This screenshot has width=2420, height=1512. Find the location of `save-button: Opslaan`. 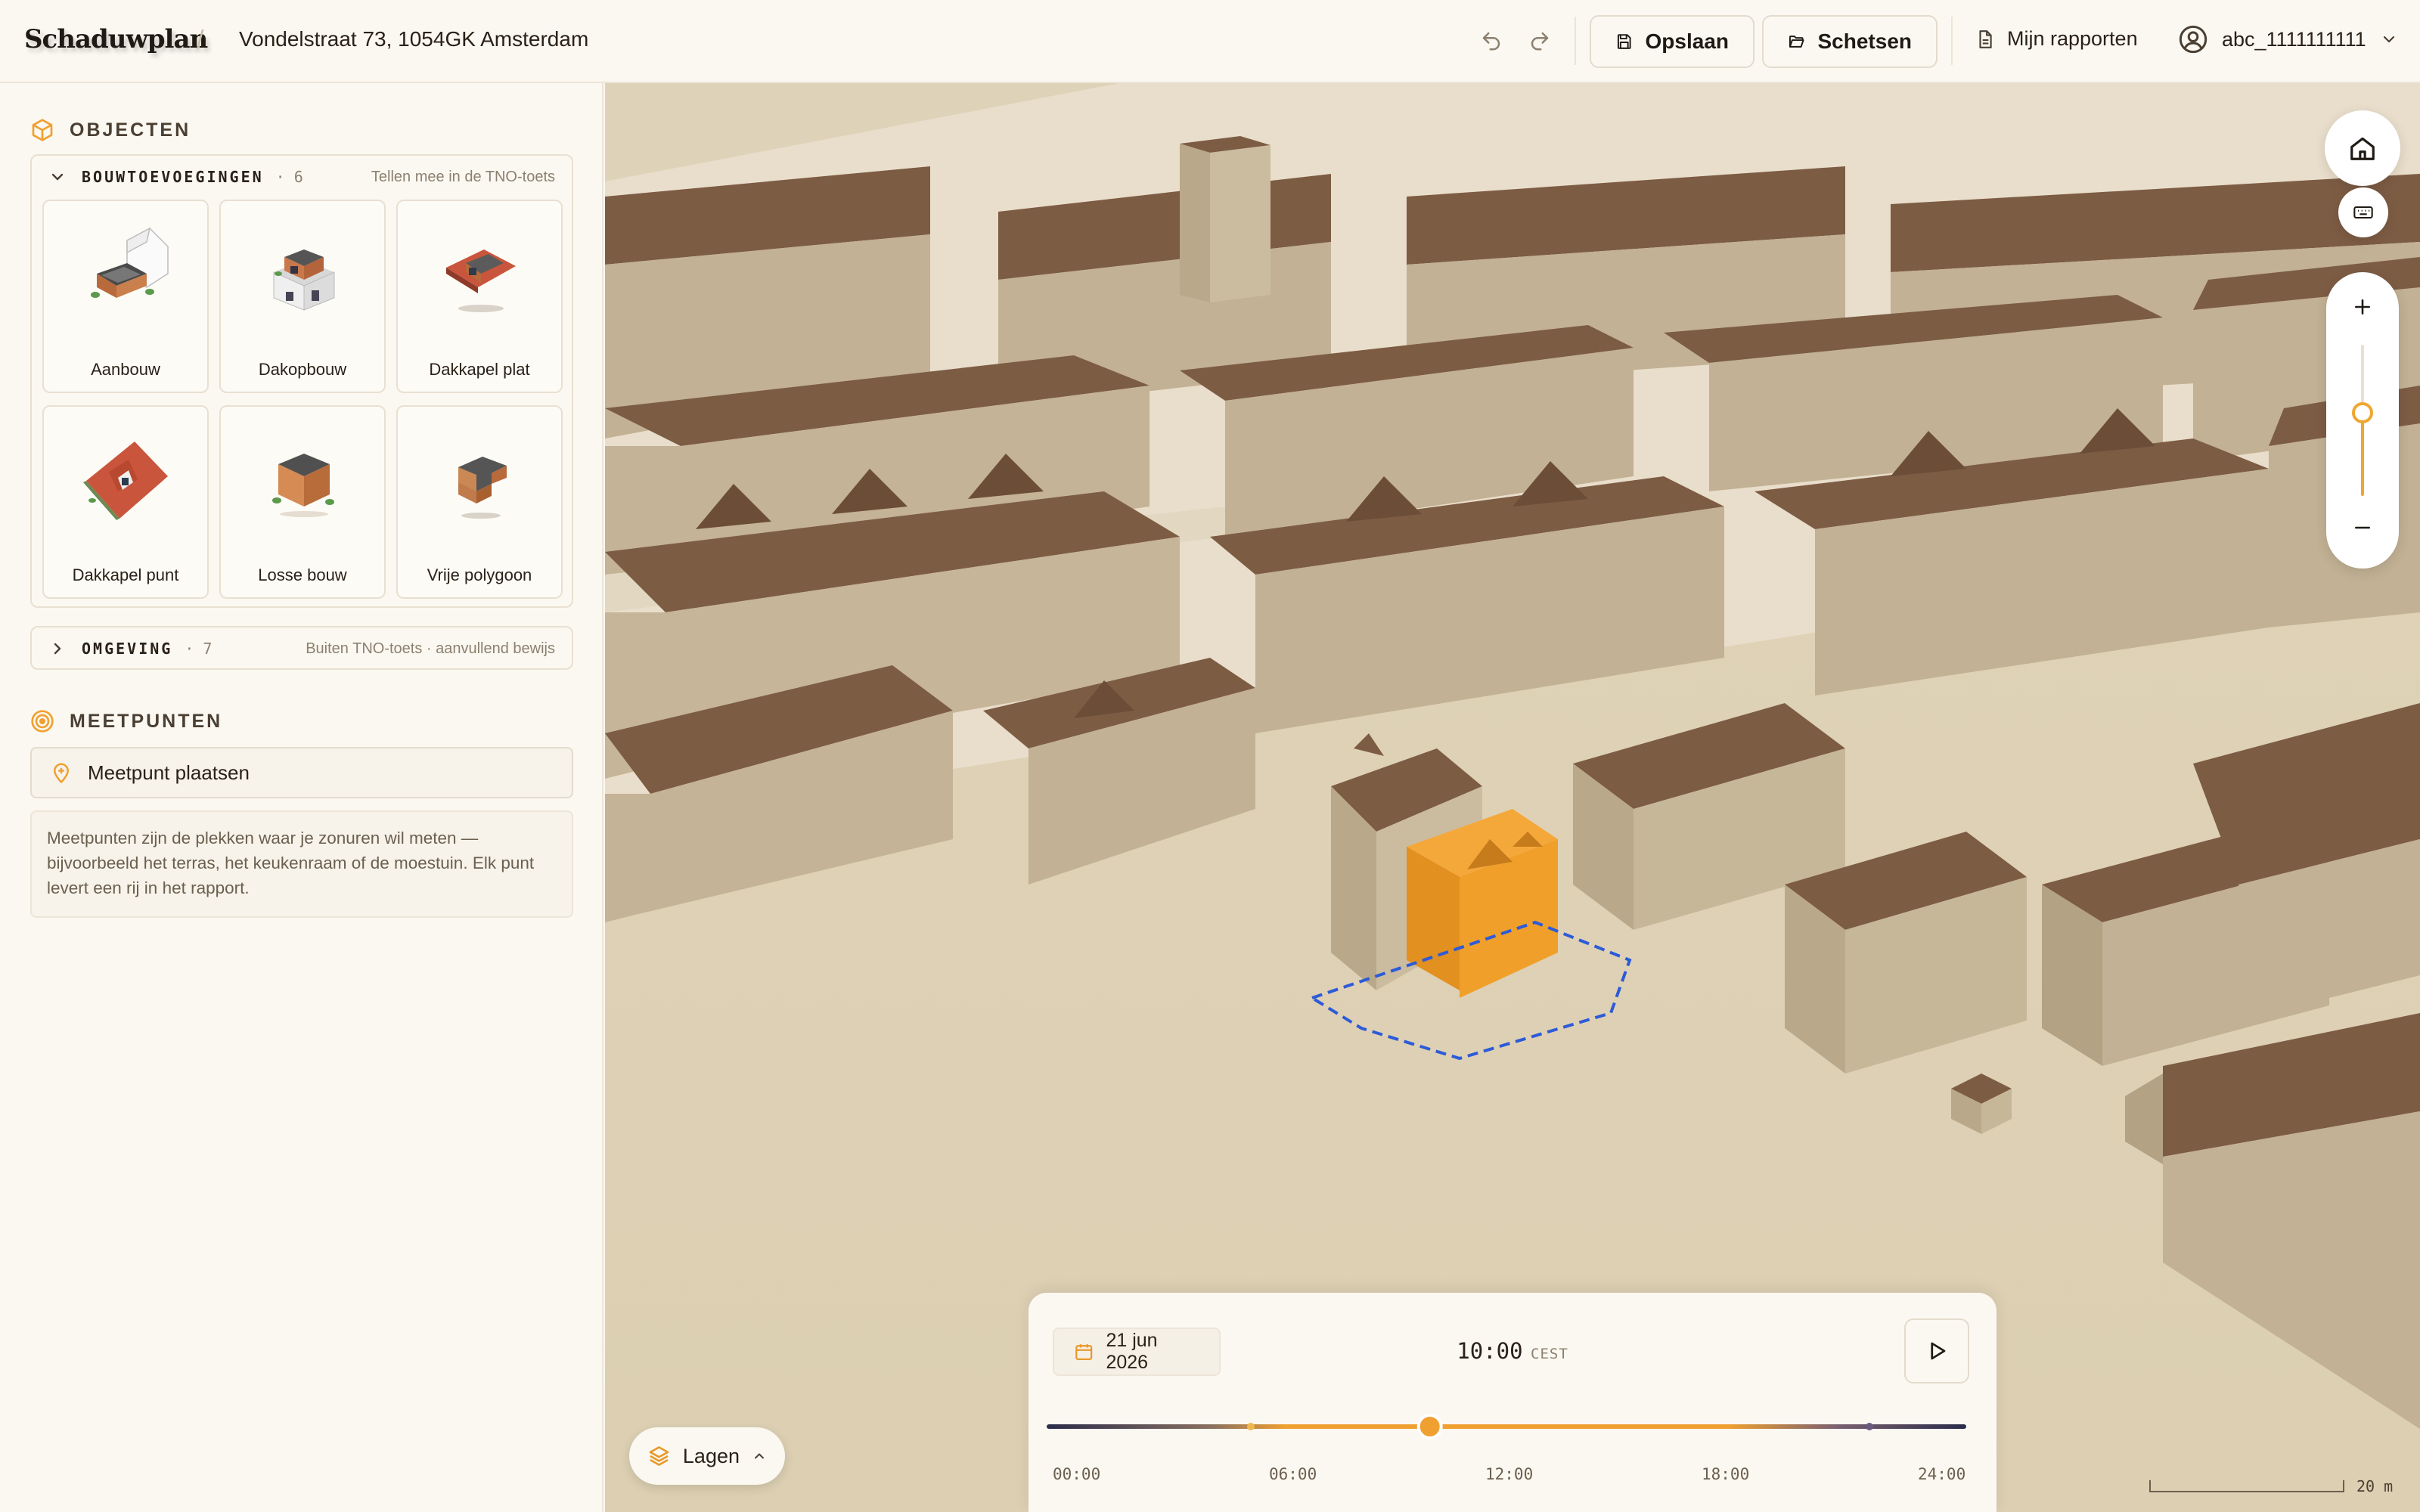

save-button: Opslaan is located at coordinates (1672, 42).